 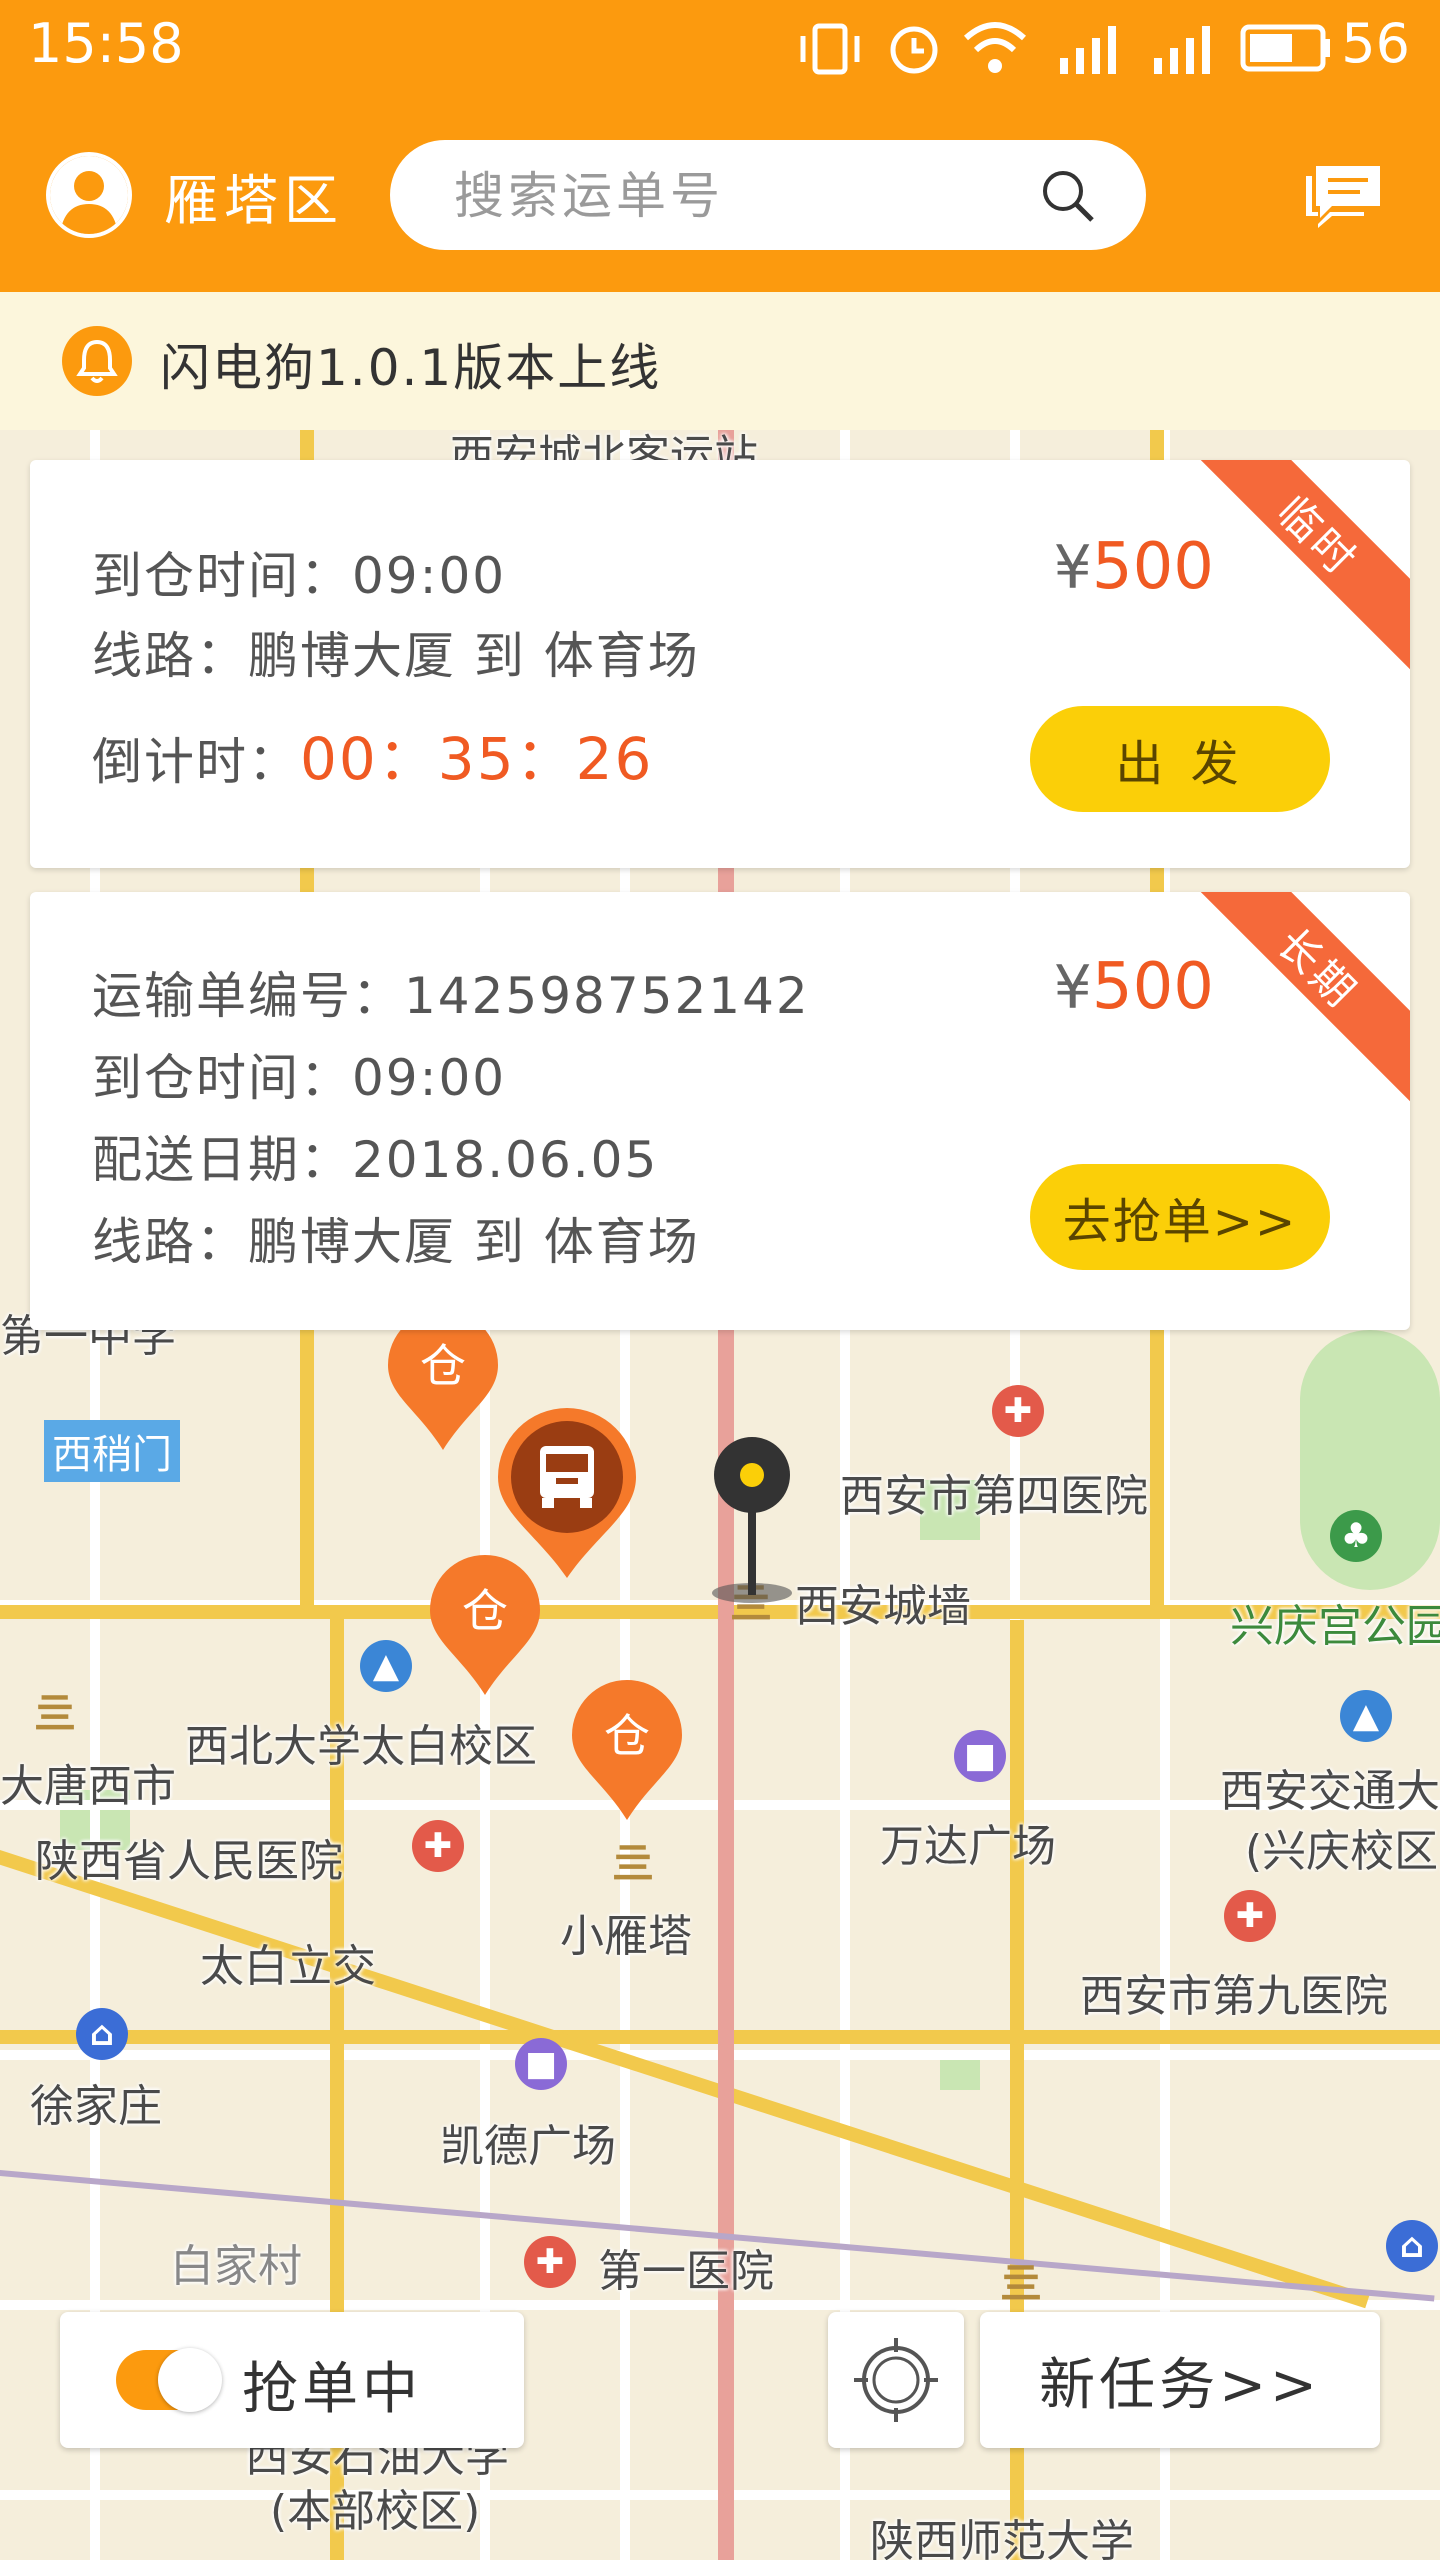 I want to click on map-label: (本部校区), so click(x=375, y=2511).